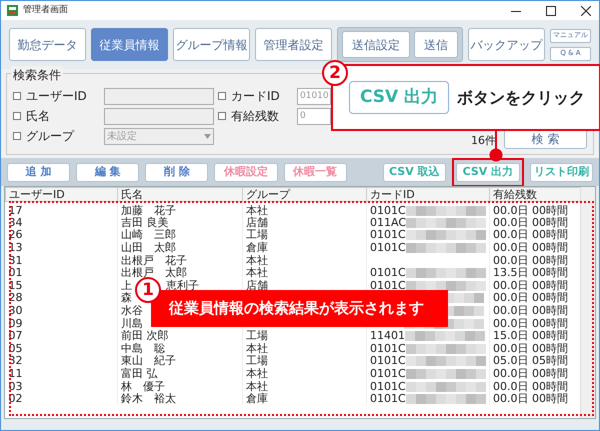  I want to click on column-header: 有給残数, so click(536, 195).